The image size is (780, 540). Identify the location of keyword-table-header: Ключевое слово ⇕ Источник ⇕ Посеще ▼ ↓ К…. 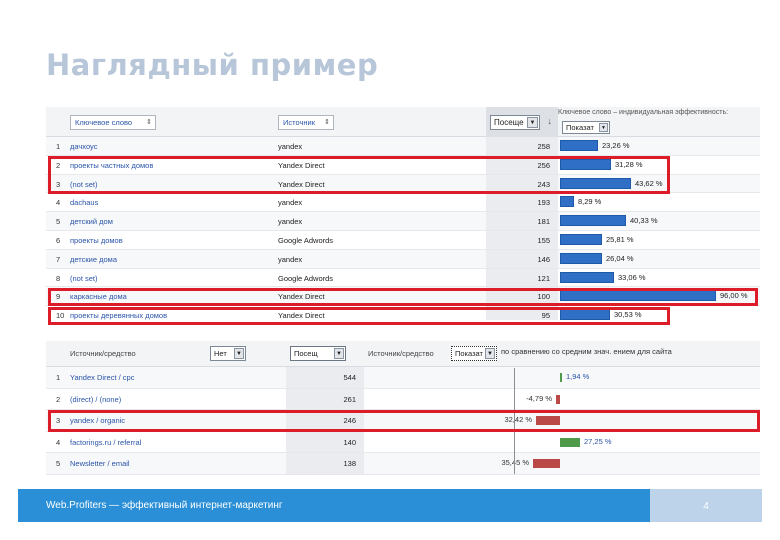
(403, 122).